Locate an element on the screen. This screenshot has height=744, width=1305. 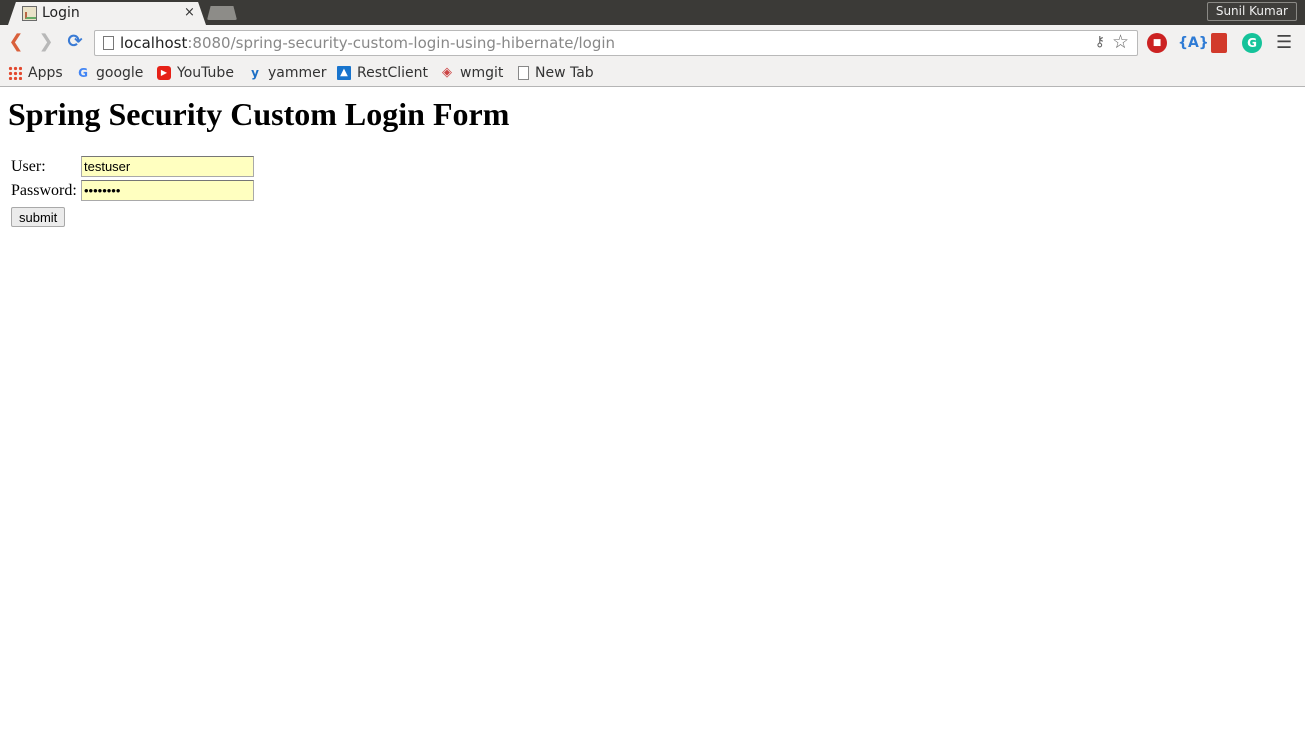
page-title: Spring Security Custom Login Form is located at coordinates (259, 114).